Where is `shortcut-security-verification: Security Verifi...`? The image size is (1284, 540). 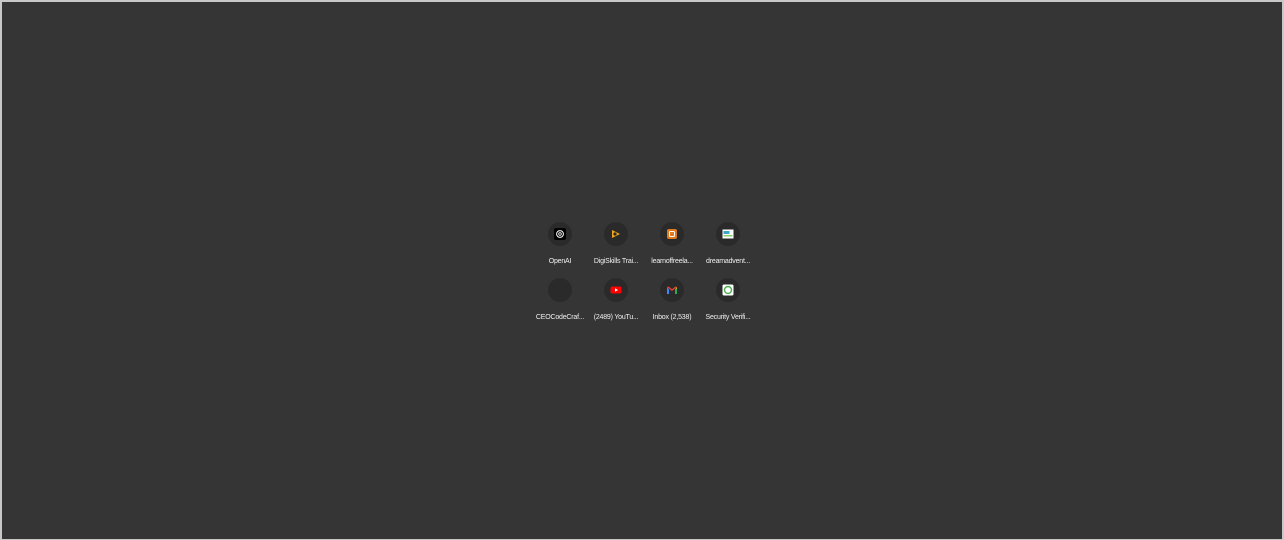
shortcut-security-verification: Security Verifi... is located at coordinates (728, 304).